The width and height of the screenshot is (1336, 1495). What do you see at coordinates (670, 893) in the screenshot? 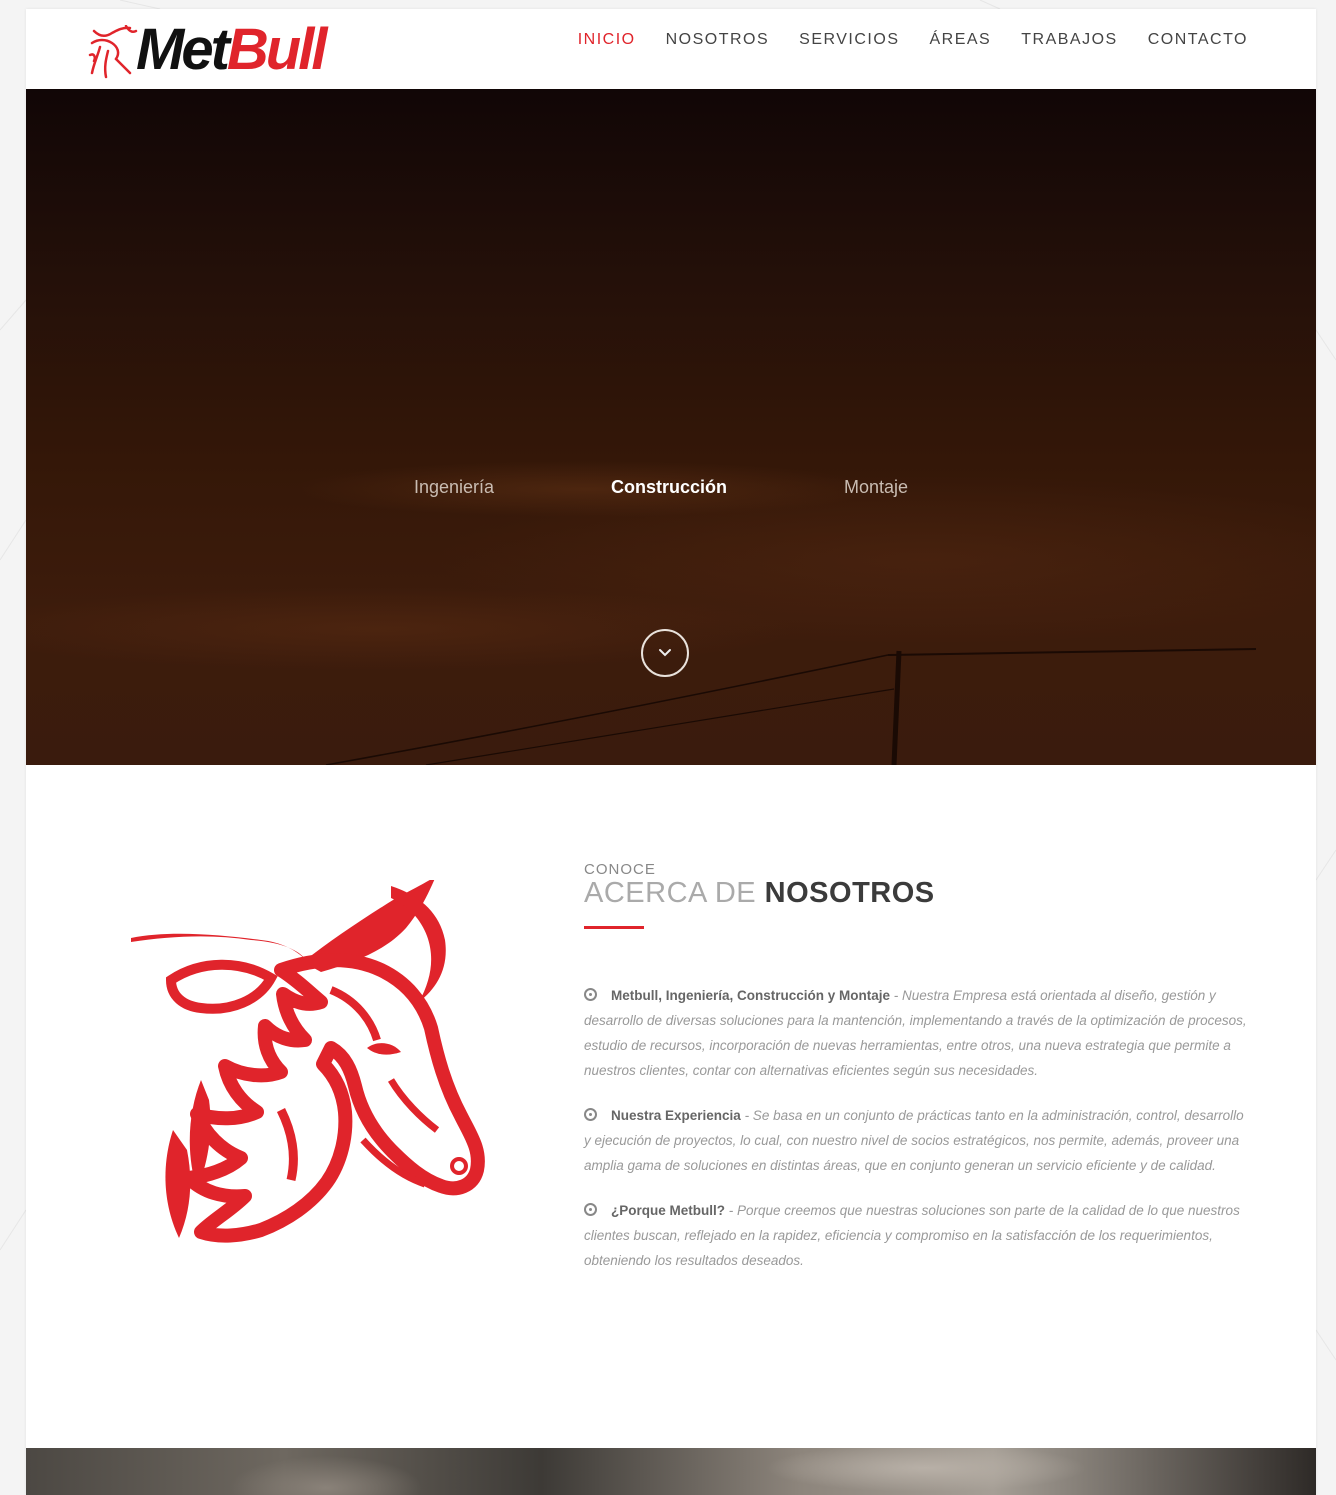
I see `about-title-light: ACERCA DE` at bounding box center [670, 893].